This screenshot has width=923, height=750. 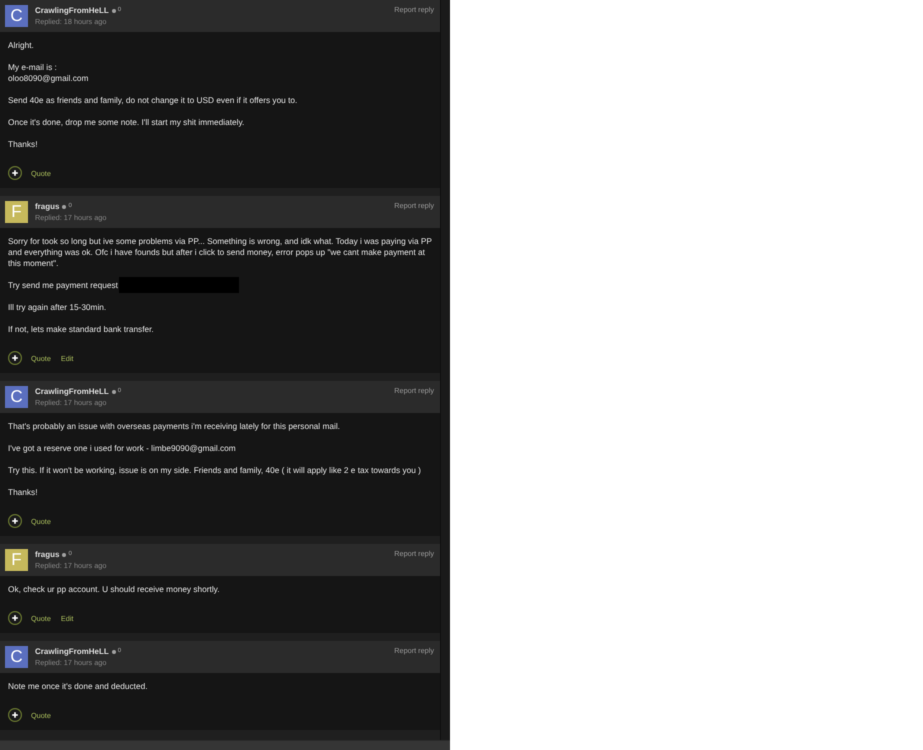 What do you see at coordinates (58, 308) in the screenshot?
I see `post-text: Ill try again after 15-30min.` at bounding box center [58, 308].